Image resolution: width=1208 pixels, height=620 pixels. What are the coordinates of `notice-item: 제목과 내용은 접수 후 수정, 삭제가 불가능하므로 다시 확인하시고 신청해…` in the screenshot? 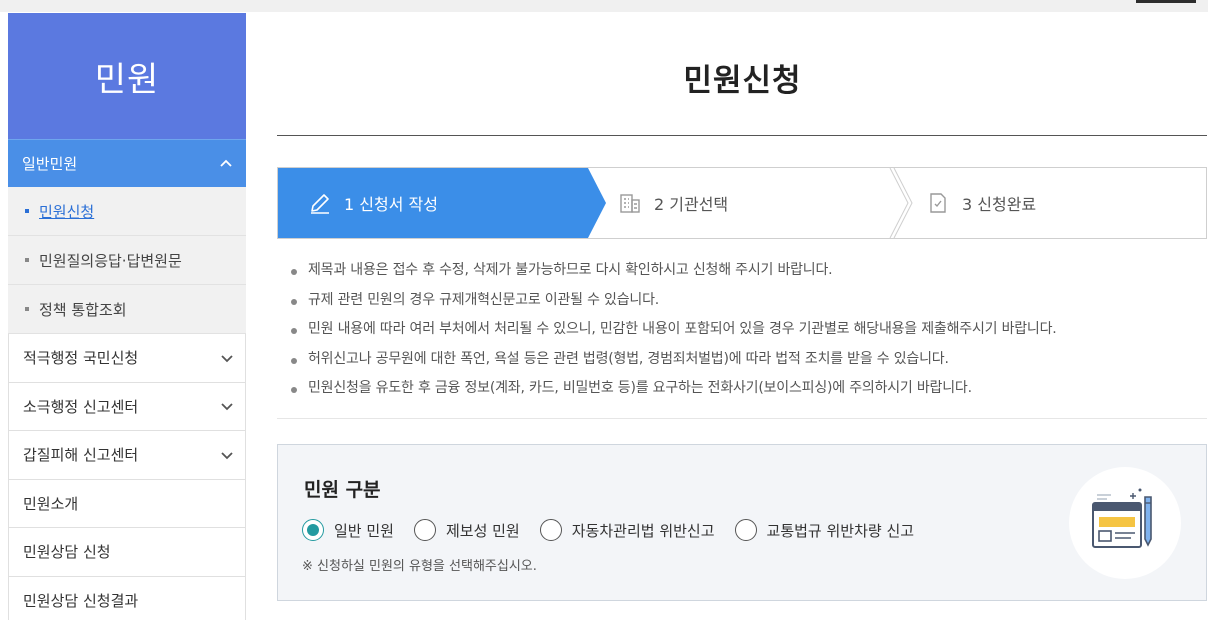 It's located at (742, 271).